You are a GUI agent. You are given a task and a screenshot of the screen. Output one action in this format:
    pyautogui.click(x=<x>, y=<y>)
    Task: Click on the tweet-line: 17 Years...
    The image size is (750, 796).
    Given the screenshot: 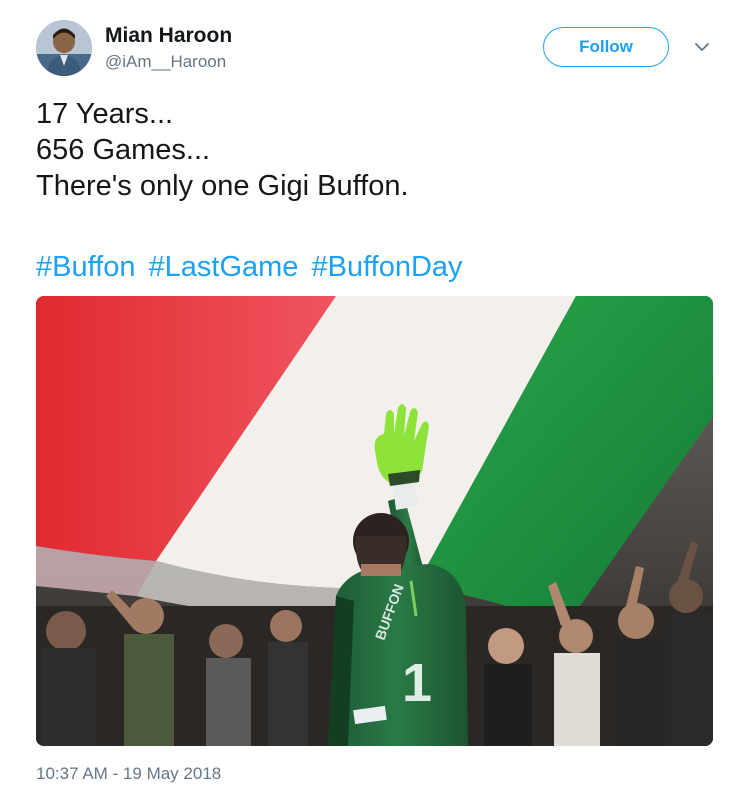 What is the action you would take?
    pyautogui.click(x=105, y=114)
    